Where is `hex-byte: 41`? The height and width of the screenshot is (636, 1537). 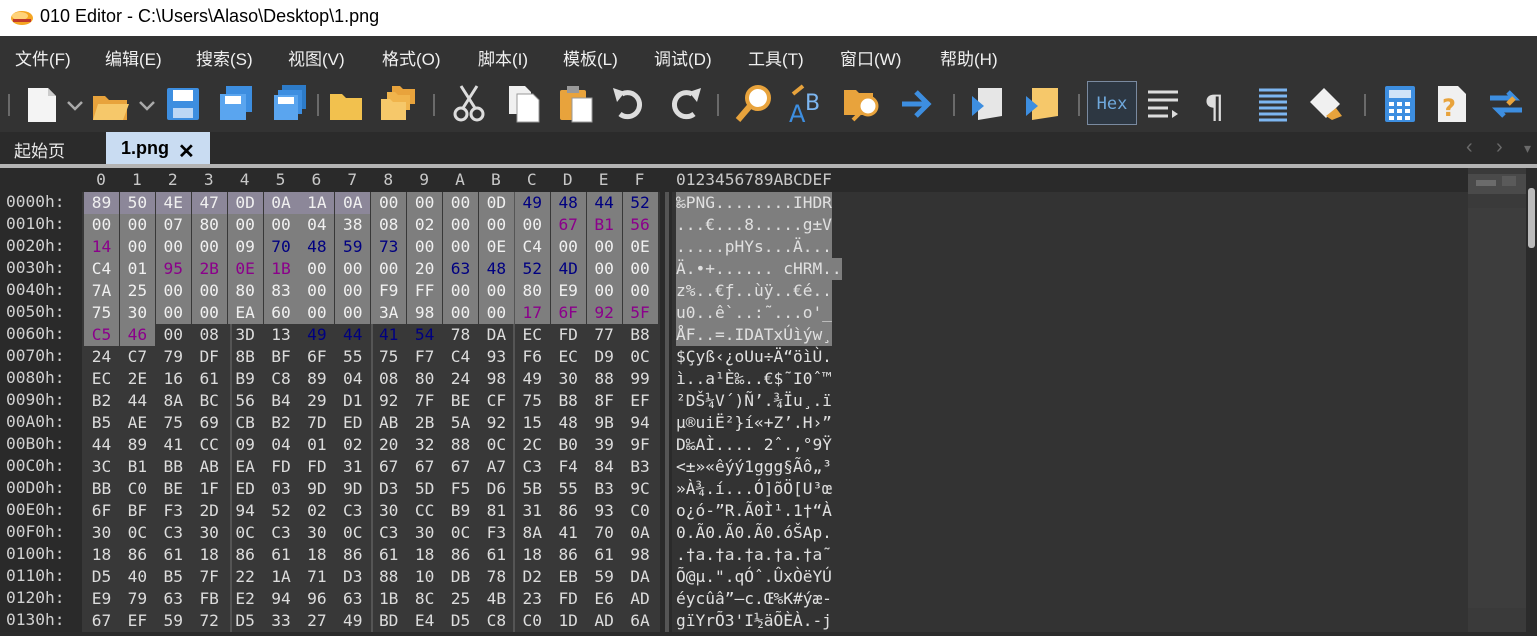 hex-byte: 41 is located at coordinates (568, 533).